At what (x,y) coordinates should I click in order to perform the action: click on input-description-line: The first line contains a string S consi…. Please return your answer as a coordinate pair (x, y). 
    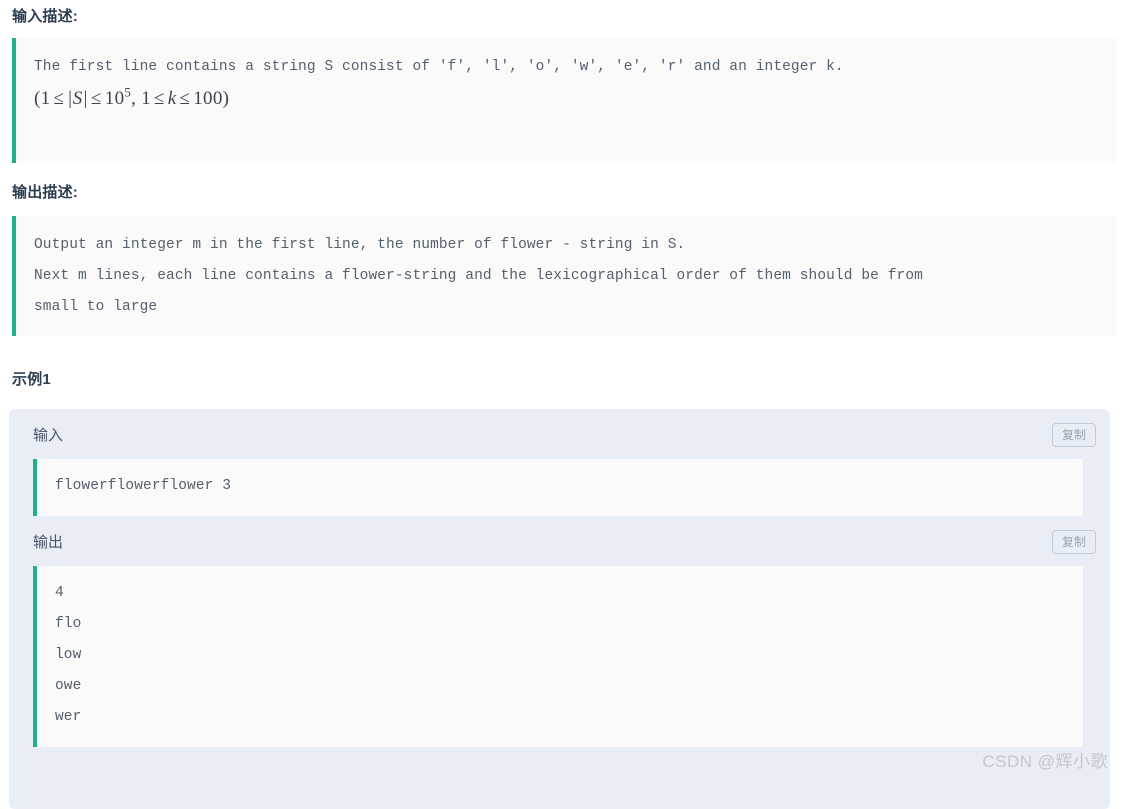
    Looking at the image, I should click on (439, 67).